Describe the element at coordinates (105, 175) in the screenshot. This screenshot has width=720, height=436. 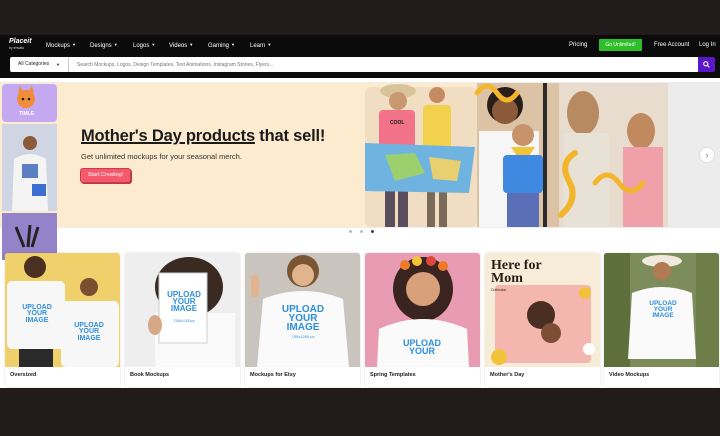
I see `start-creating-button: Start Creating!` at that location.